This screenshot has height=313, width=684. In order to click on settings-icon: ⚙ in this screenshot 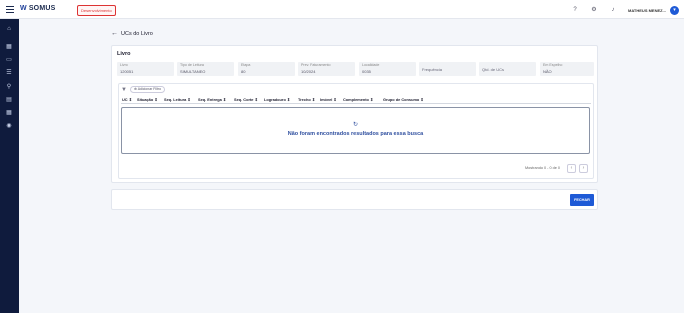, I will do `click(594, 10)`.